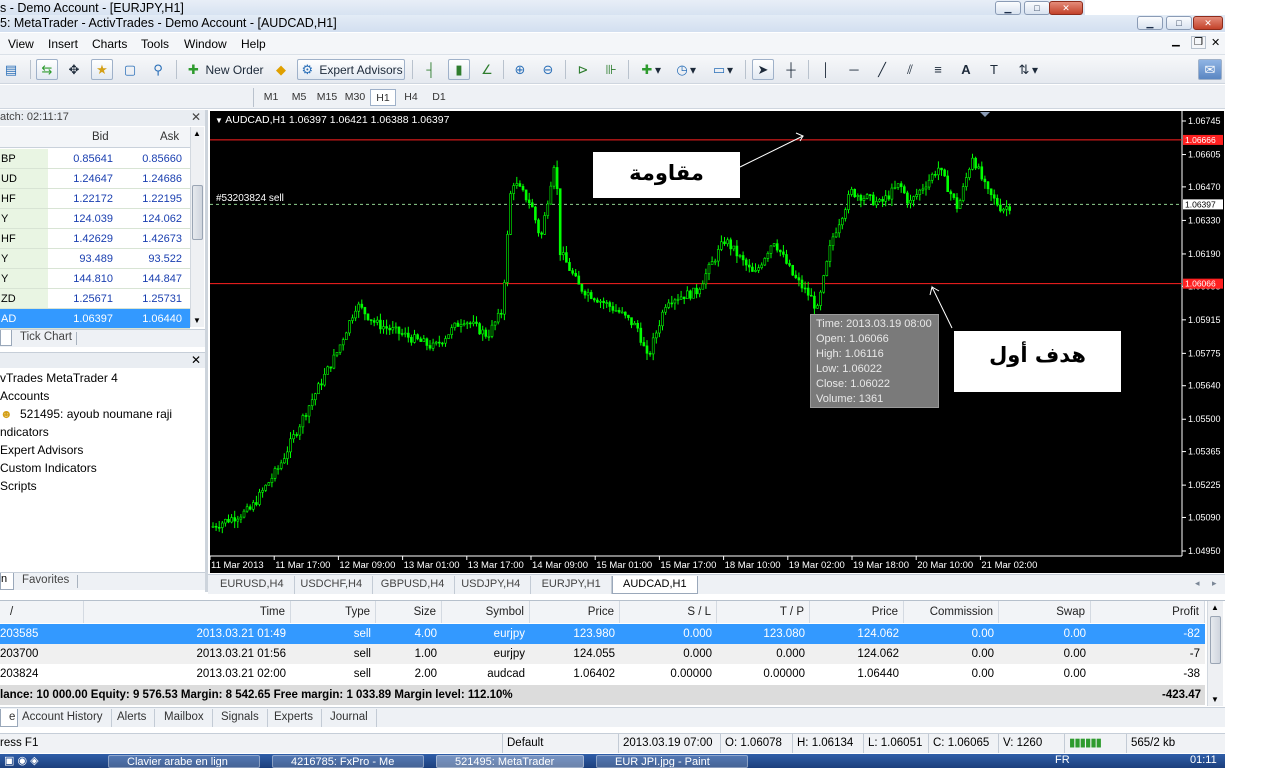  I want to click on outer-minimize-button: ▁, so click(1008, 8).